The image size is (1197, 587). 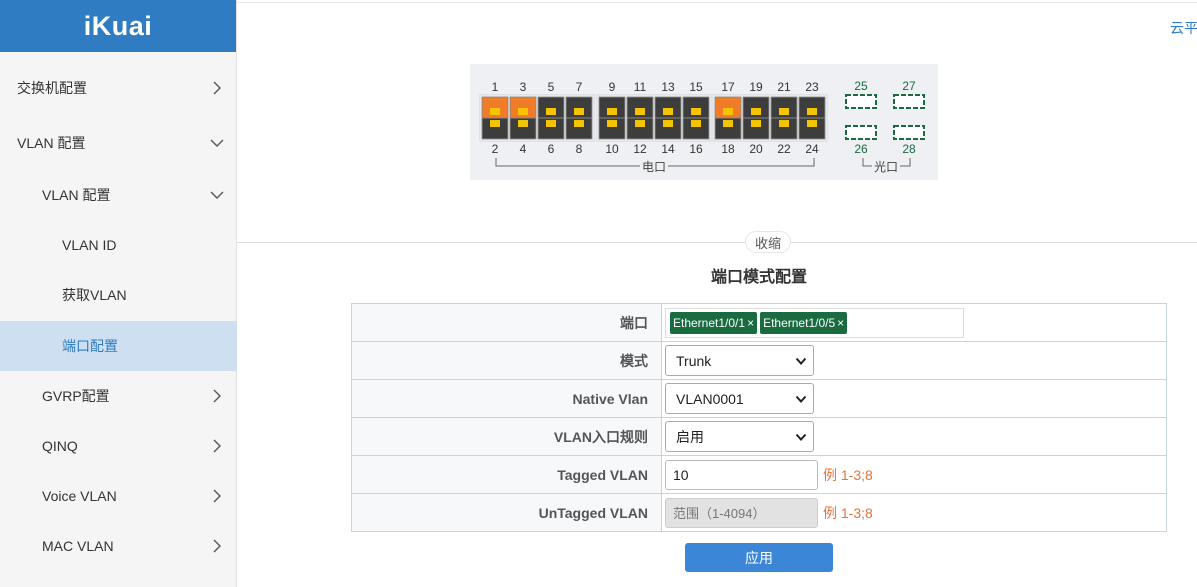 I want to click on form-row-tagged: Tagged VLAN 10 例 1-3;8, so click(x=759, y=474).